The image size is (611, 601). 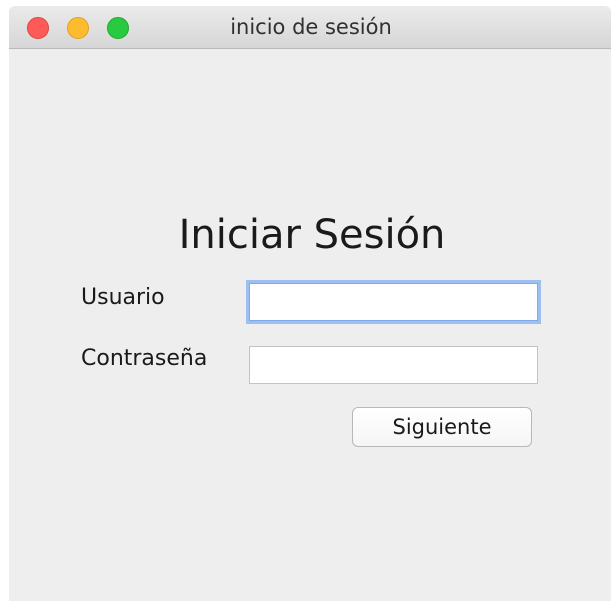 What do you see at coordinates (312, 235) in the screenshot?
I see `form-heading: Iniciar Sesión` at bounding box center [312, 235].